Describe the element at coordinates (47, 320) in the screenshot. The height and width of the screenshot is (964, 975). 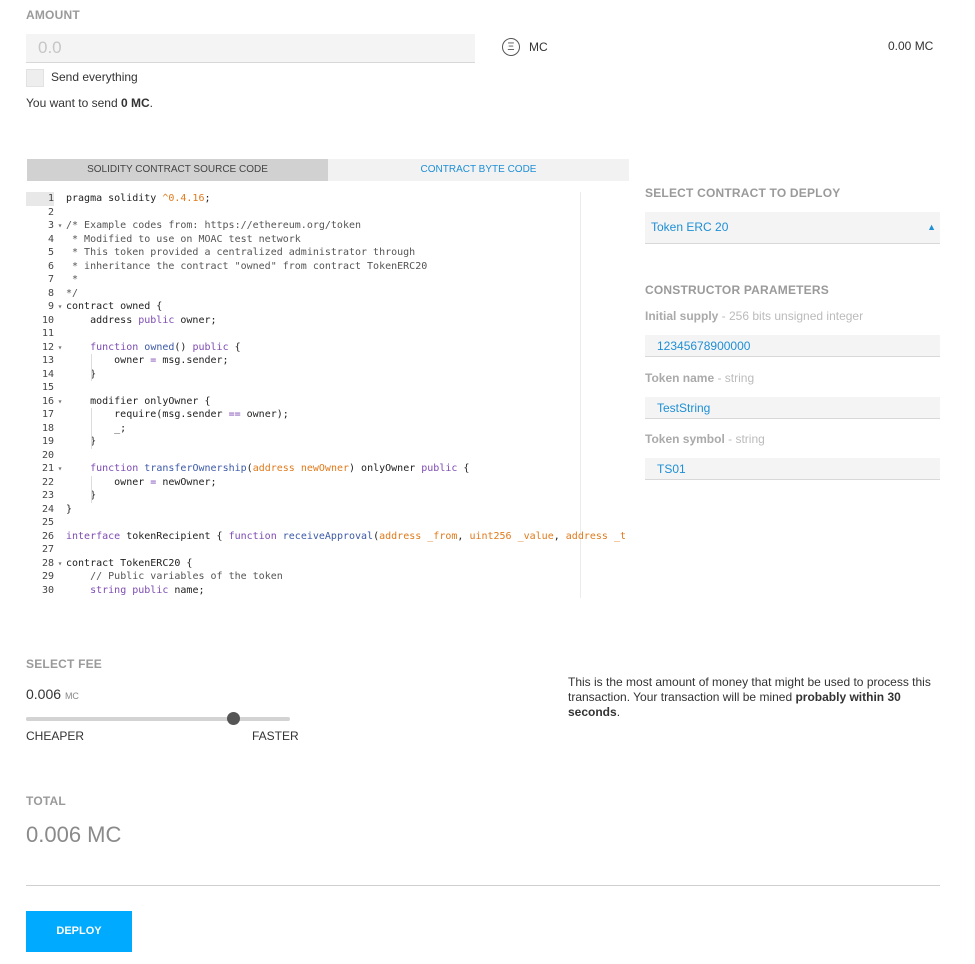
I see `line-number: 10` at that location.